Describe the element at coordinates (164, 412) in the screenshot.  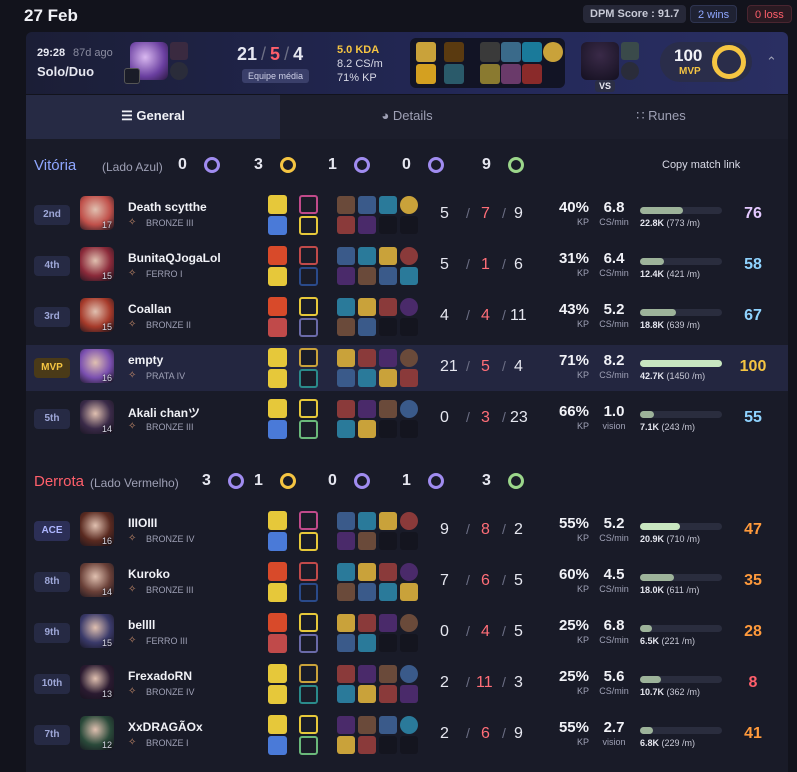
I see `player-name: Akali chanツ` at that location.